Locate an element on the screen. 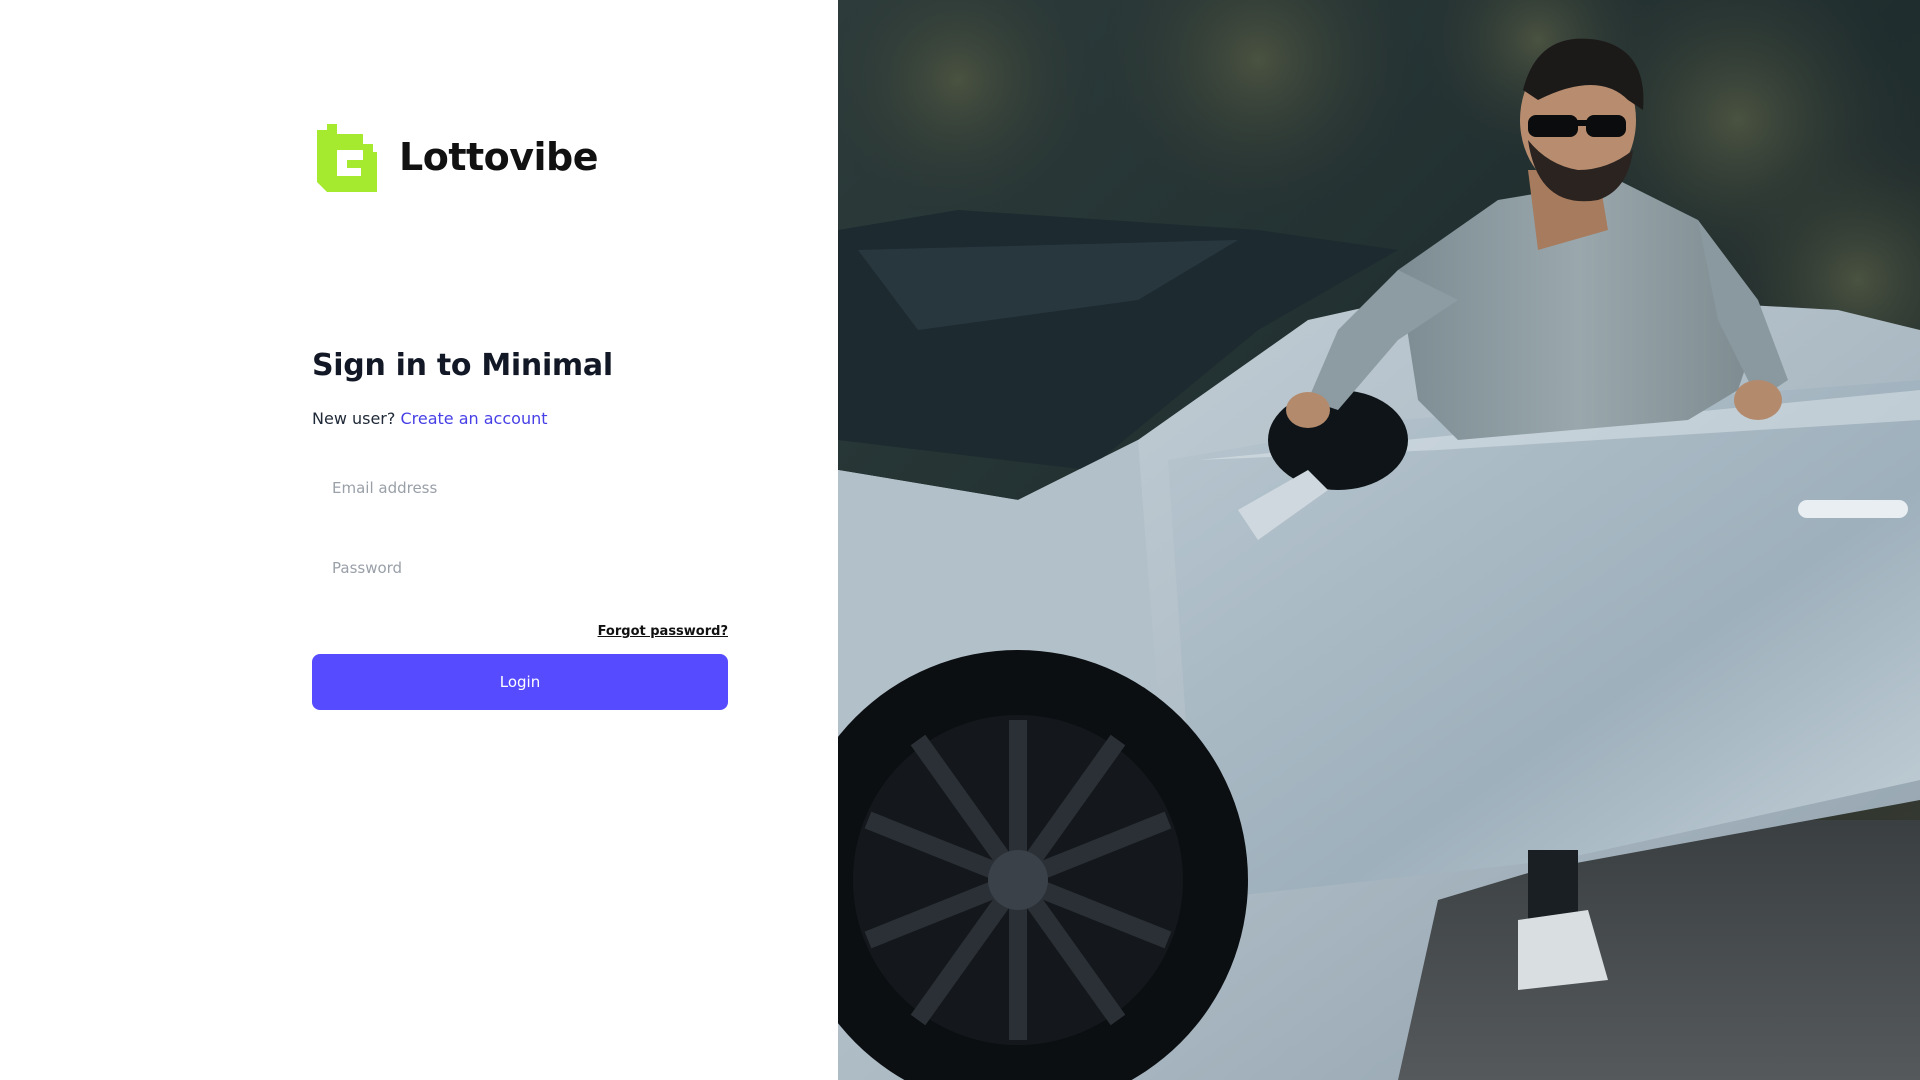 The height and width of the screenshot is (1080, 1920). email-field-wrapper is located at coordinates (520, 488).